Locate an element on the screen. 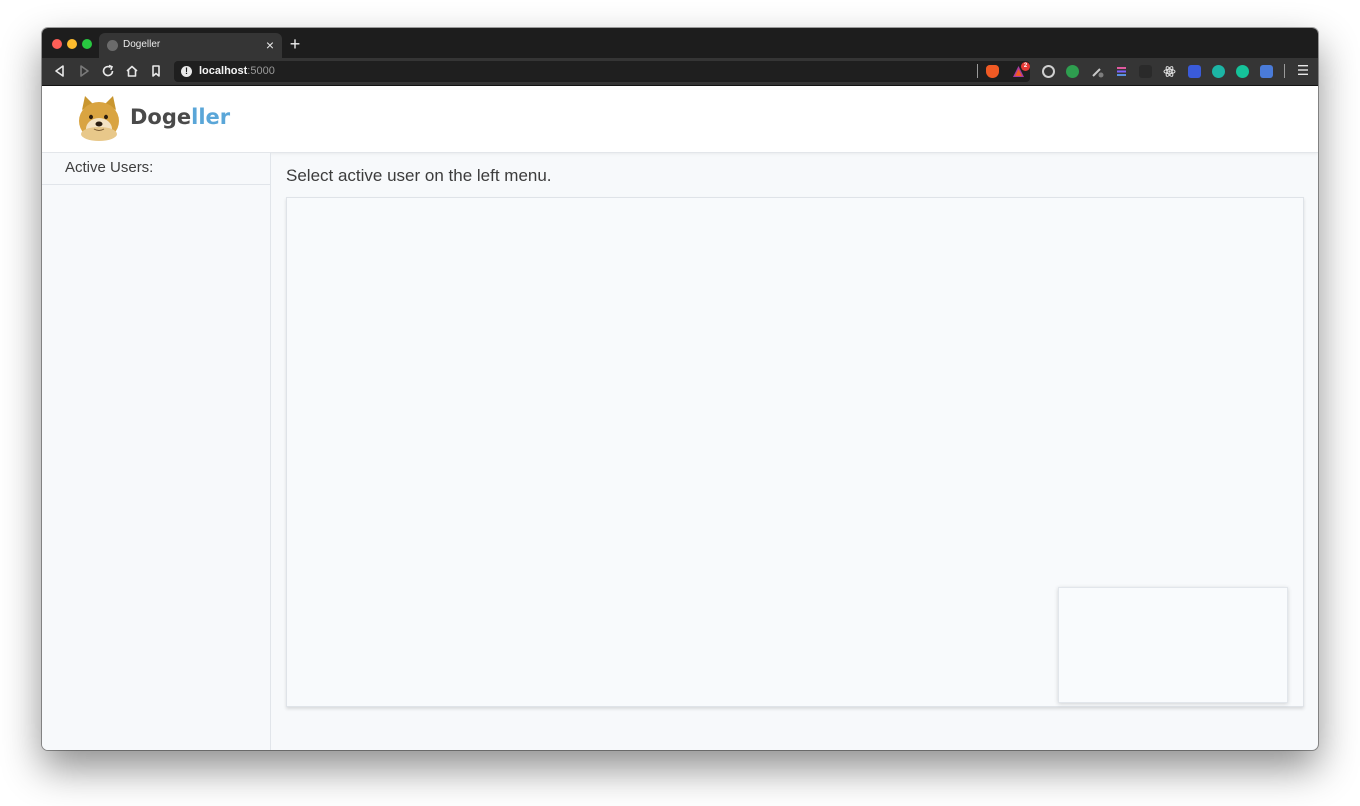 The width and height of the screenshot is (1360, 806). brand-text-accent: ller is located at coordinates (211, 117).